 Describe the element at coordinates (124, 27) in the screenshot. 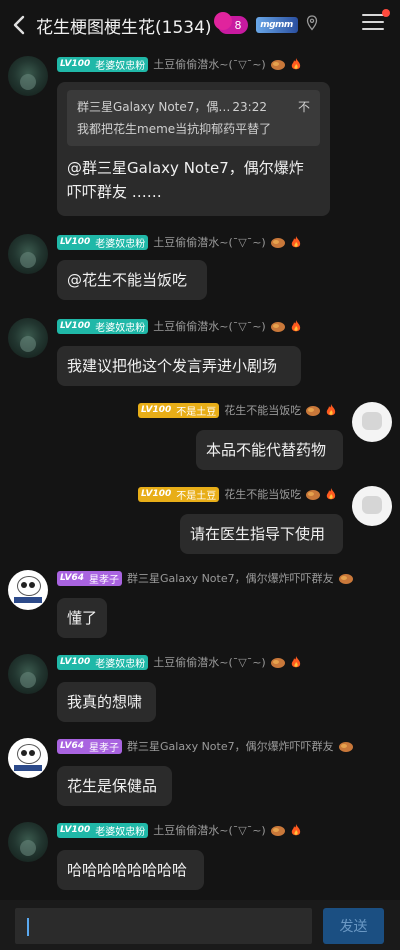

I see `chat-title: 花生梗图梗生花(1534)` at that location.